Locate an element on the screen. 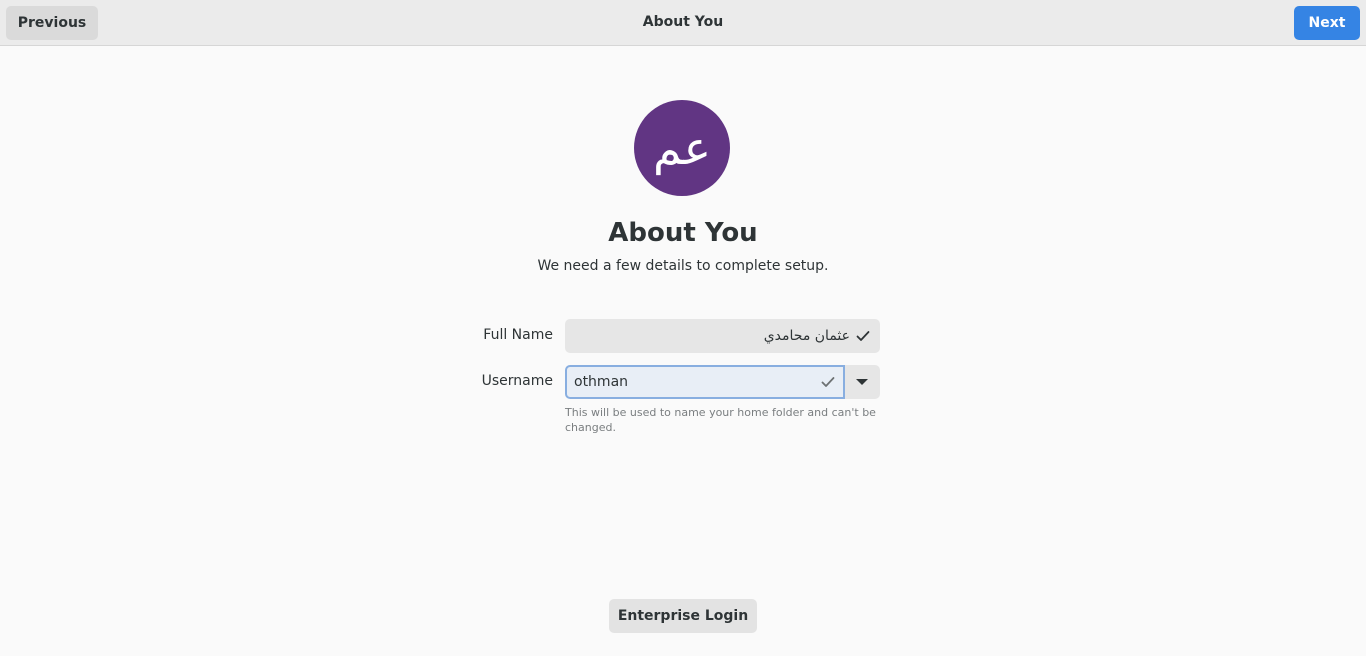 The image size is (1366, 656). username-combo: othman is located at coordinates (722, 382).